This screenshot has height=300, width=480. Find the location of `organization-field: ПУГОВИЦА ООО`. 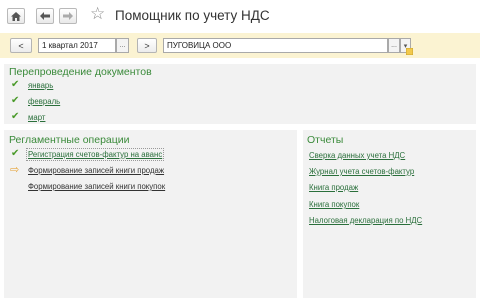

organization-field: ПУГОВИЦА ООО is located at coordinates (275, 45).